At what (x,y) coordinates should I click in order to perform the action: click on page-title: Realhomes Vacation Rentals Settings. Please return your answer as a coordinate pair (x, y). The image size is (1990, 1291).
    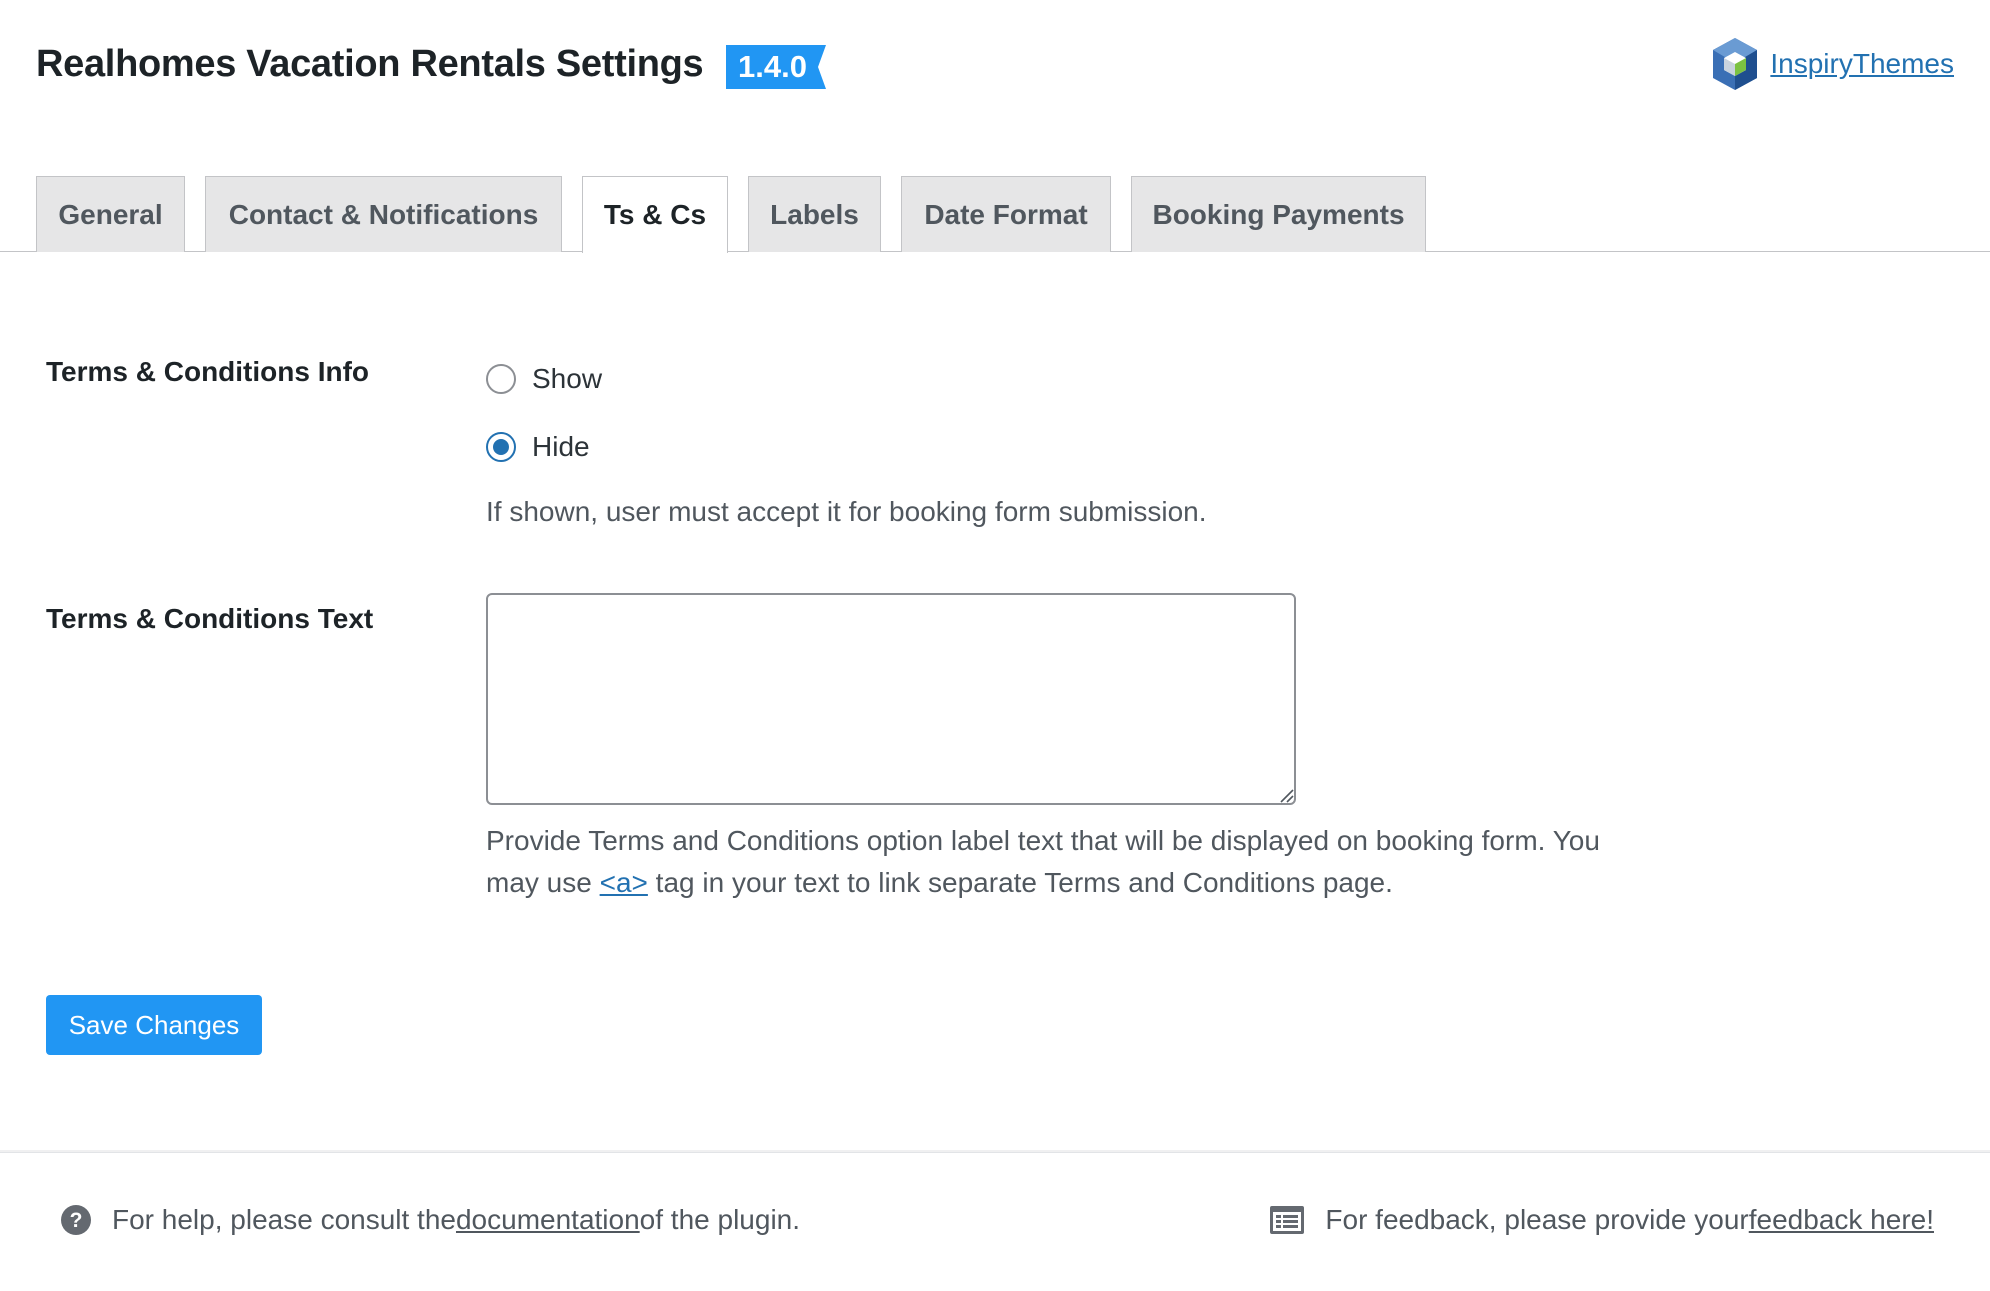
    Looking at the image, I should click on (370, 64).